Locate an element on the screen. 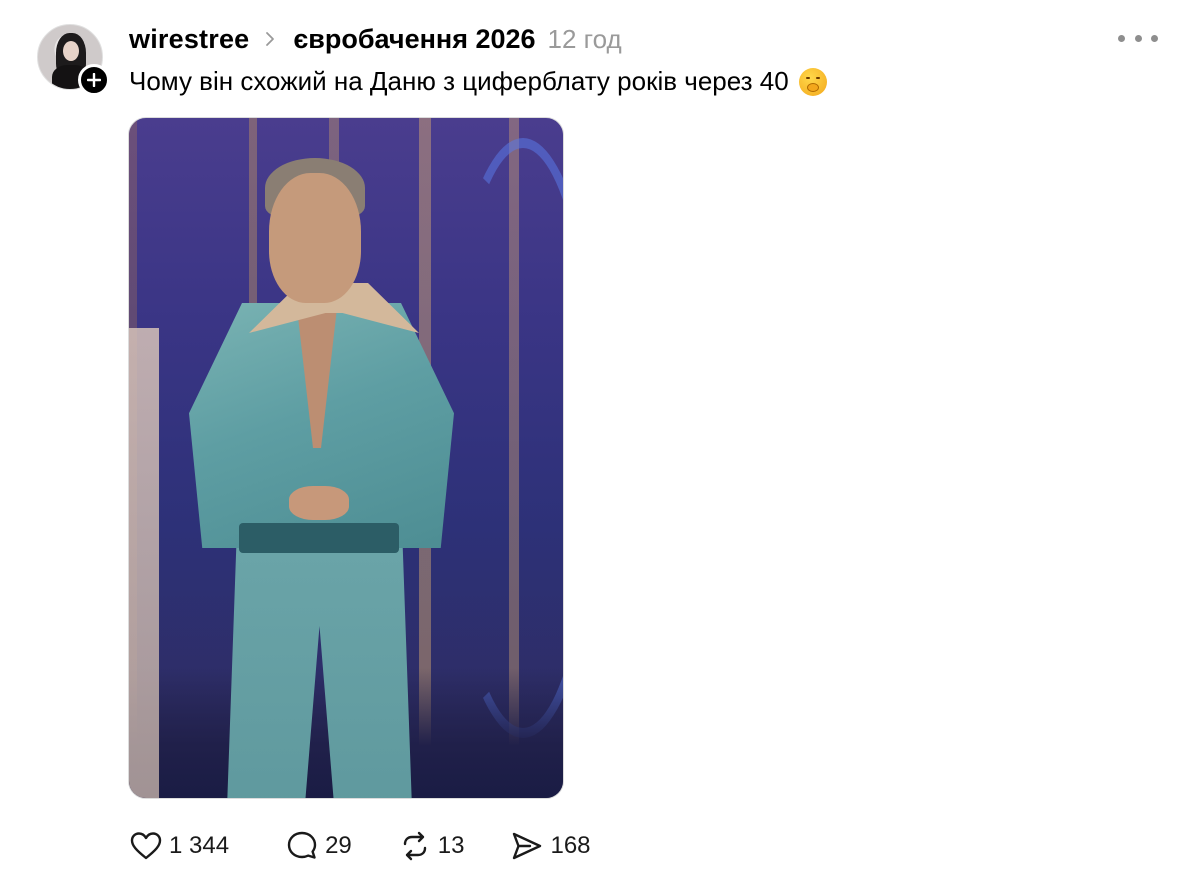 The width and height of the screenshot is (1200, 882). post-timestamp: 12 год is located at coordinates (584, 38).